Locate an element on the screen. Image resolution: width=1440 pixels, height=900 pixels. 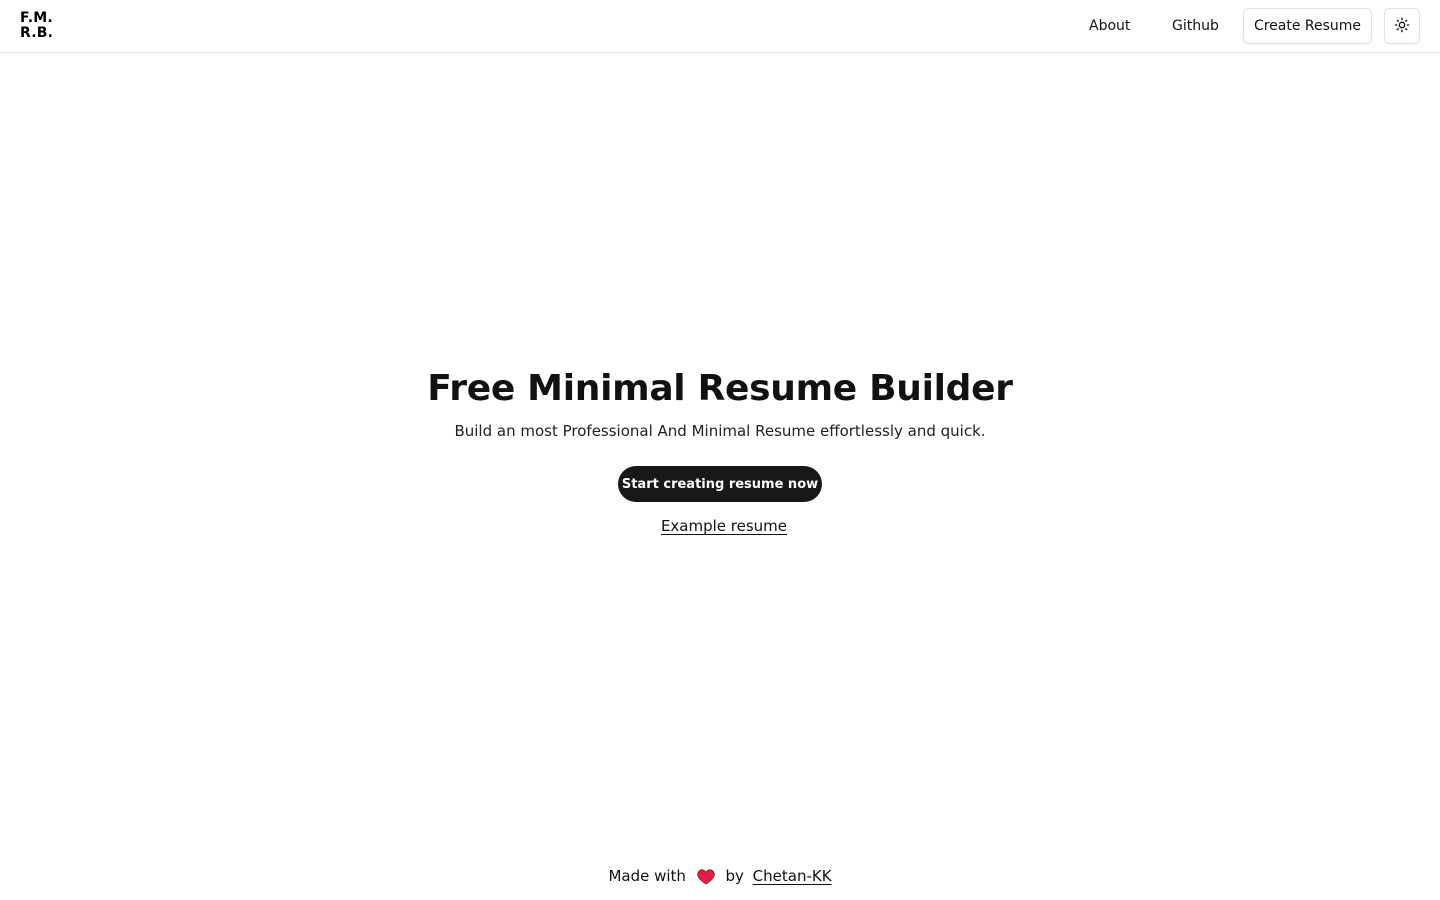
nav-about-link: About is located at coordinates (1109, 26).